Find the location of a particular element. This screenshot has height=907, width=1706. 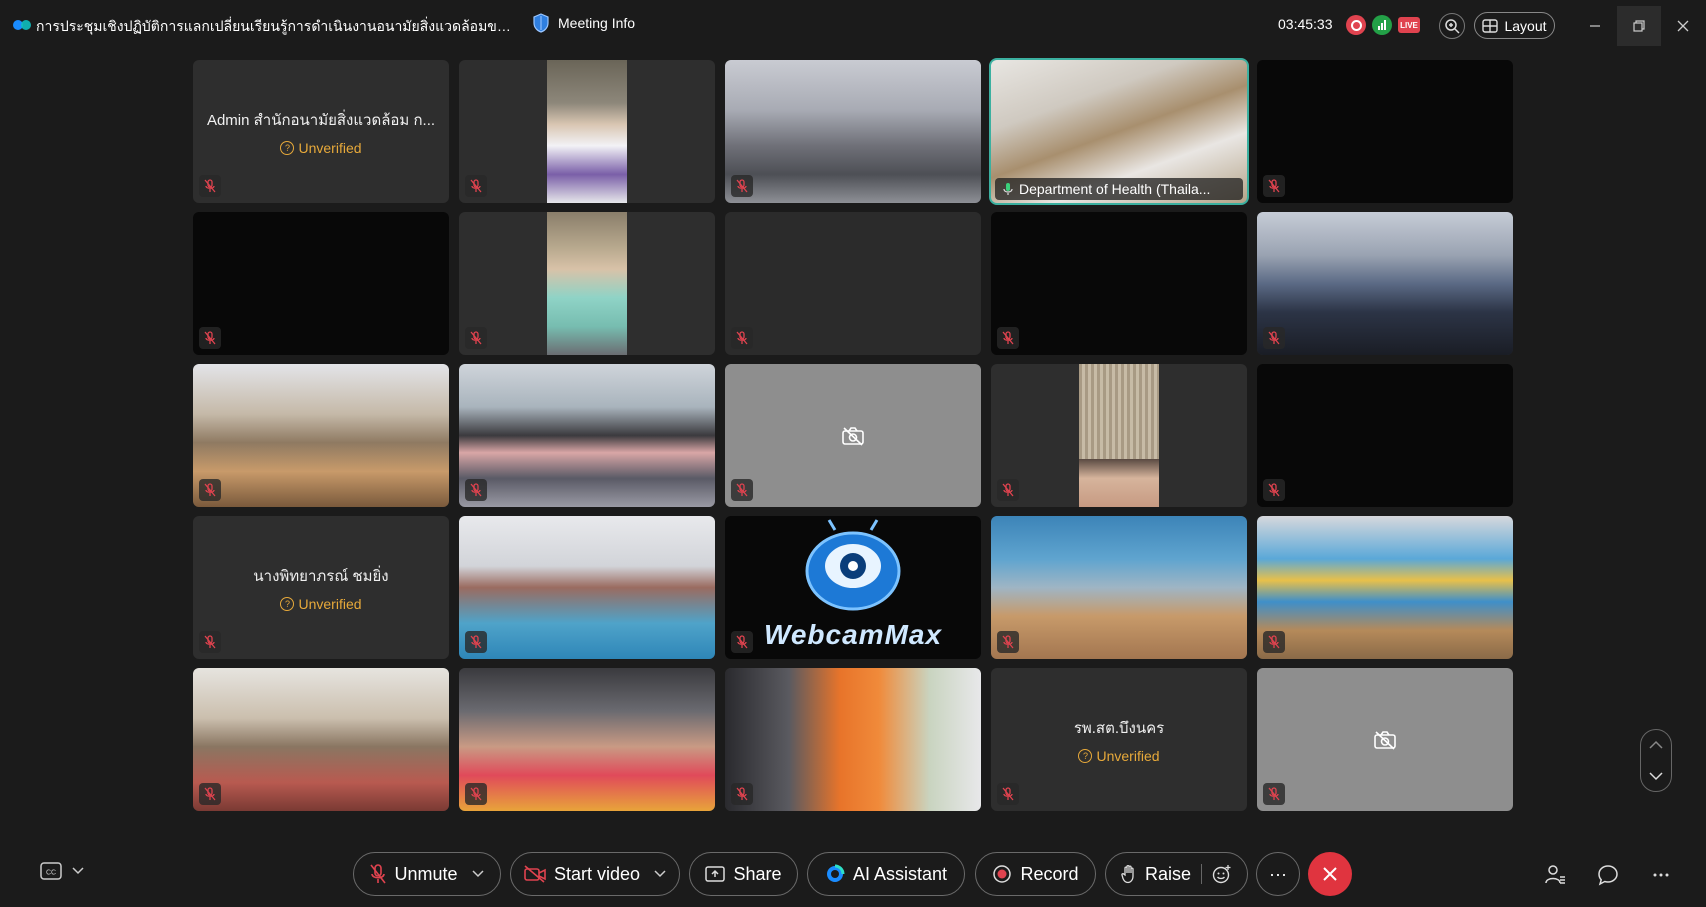

leave-meeting-button is located at coordinates (1330, 874).